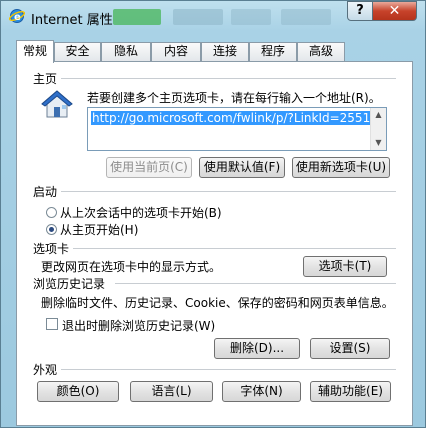 The width and height of the screenshot is (426, 428). What do you see at coordinates (126, 51) in the screenshot?
I see `tab-privacy: 隐私` at bounding box center [126, 51].